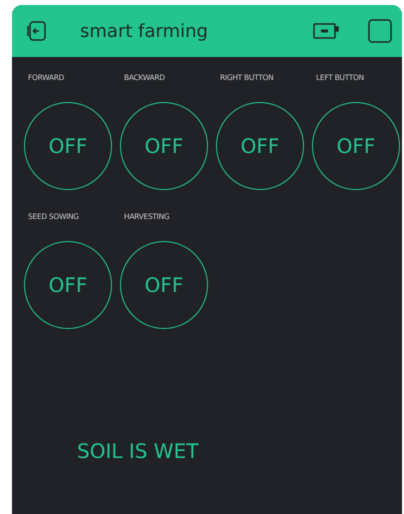 The height and width of the screenshot is (514, 404). I want to click on app-title: smart farming, so click(144, 31).